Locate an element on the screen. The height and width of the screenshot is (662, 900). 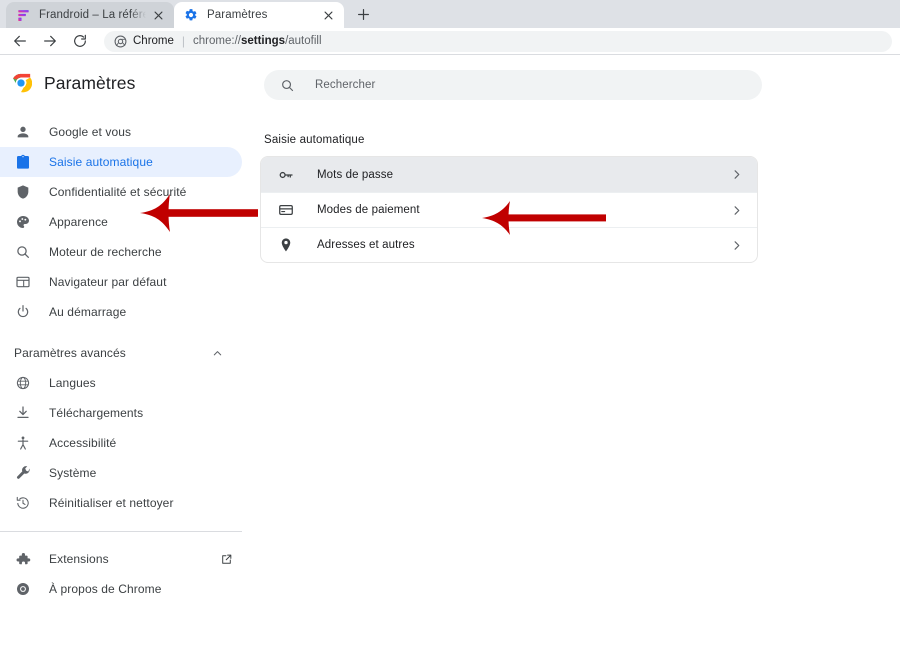
sidebar-section-parametres-avances: Paramètres avancés is located at coordinates (121, 353).